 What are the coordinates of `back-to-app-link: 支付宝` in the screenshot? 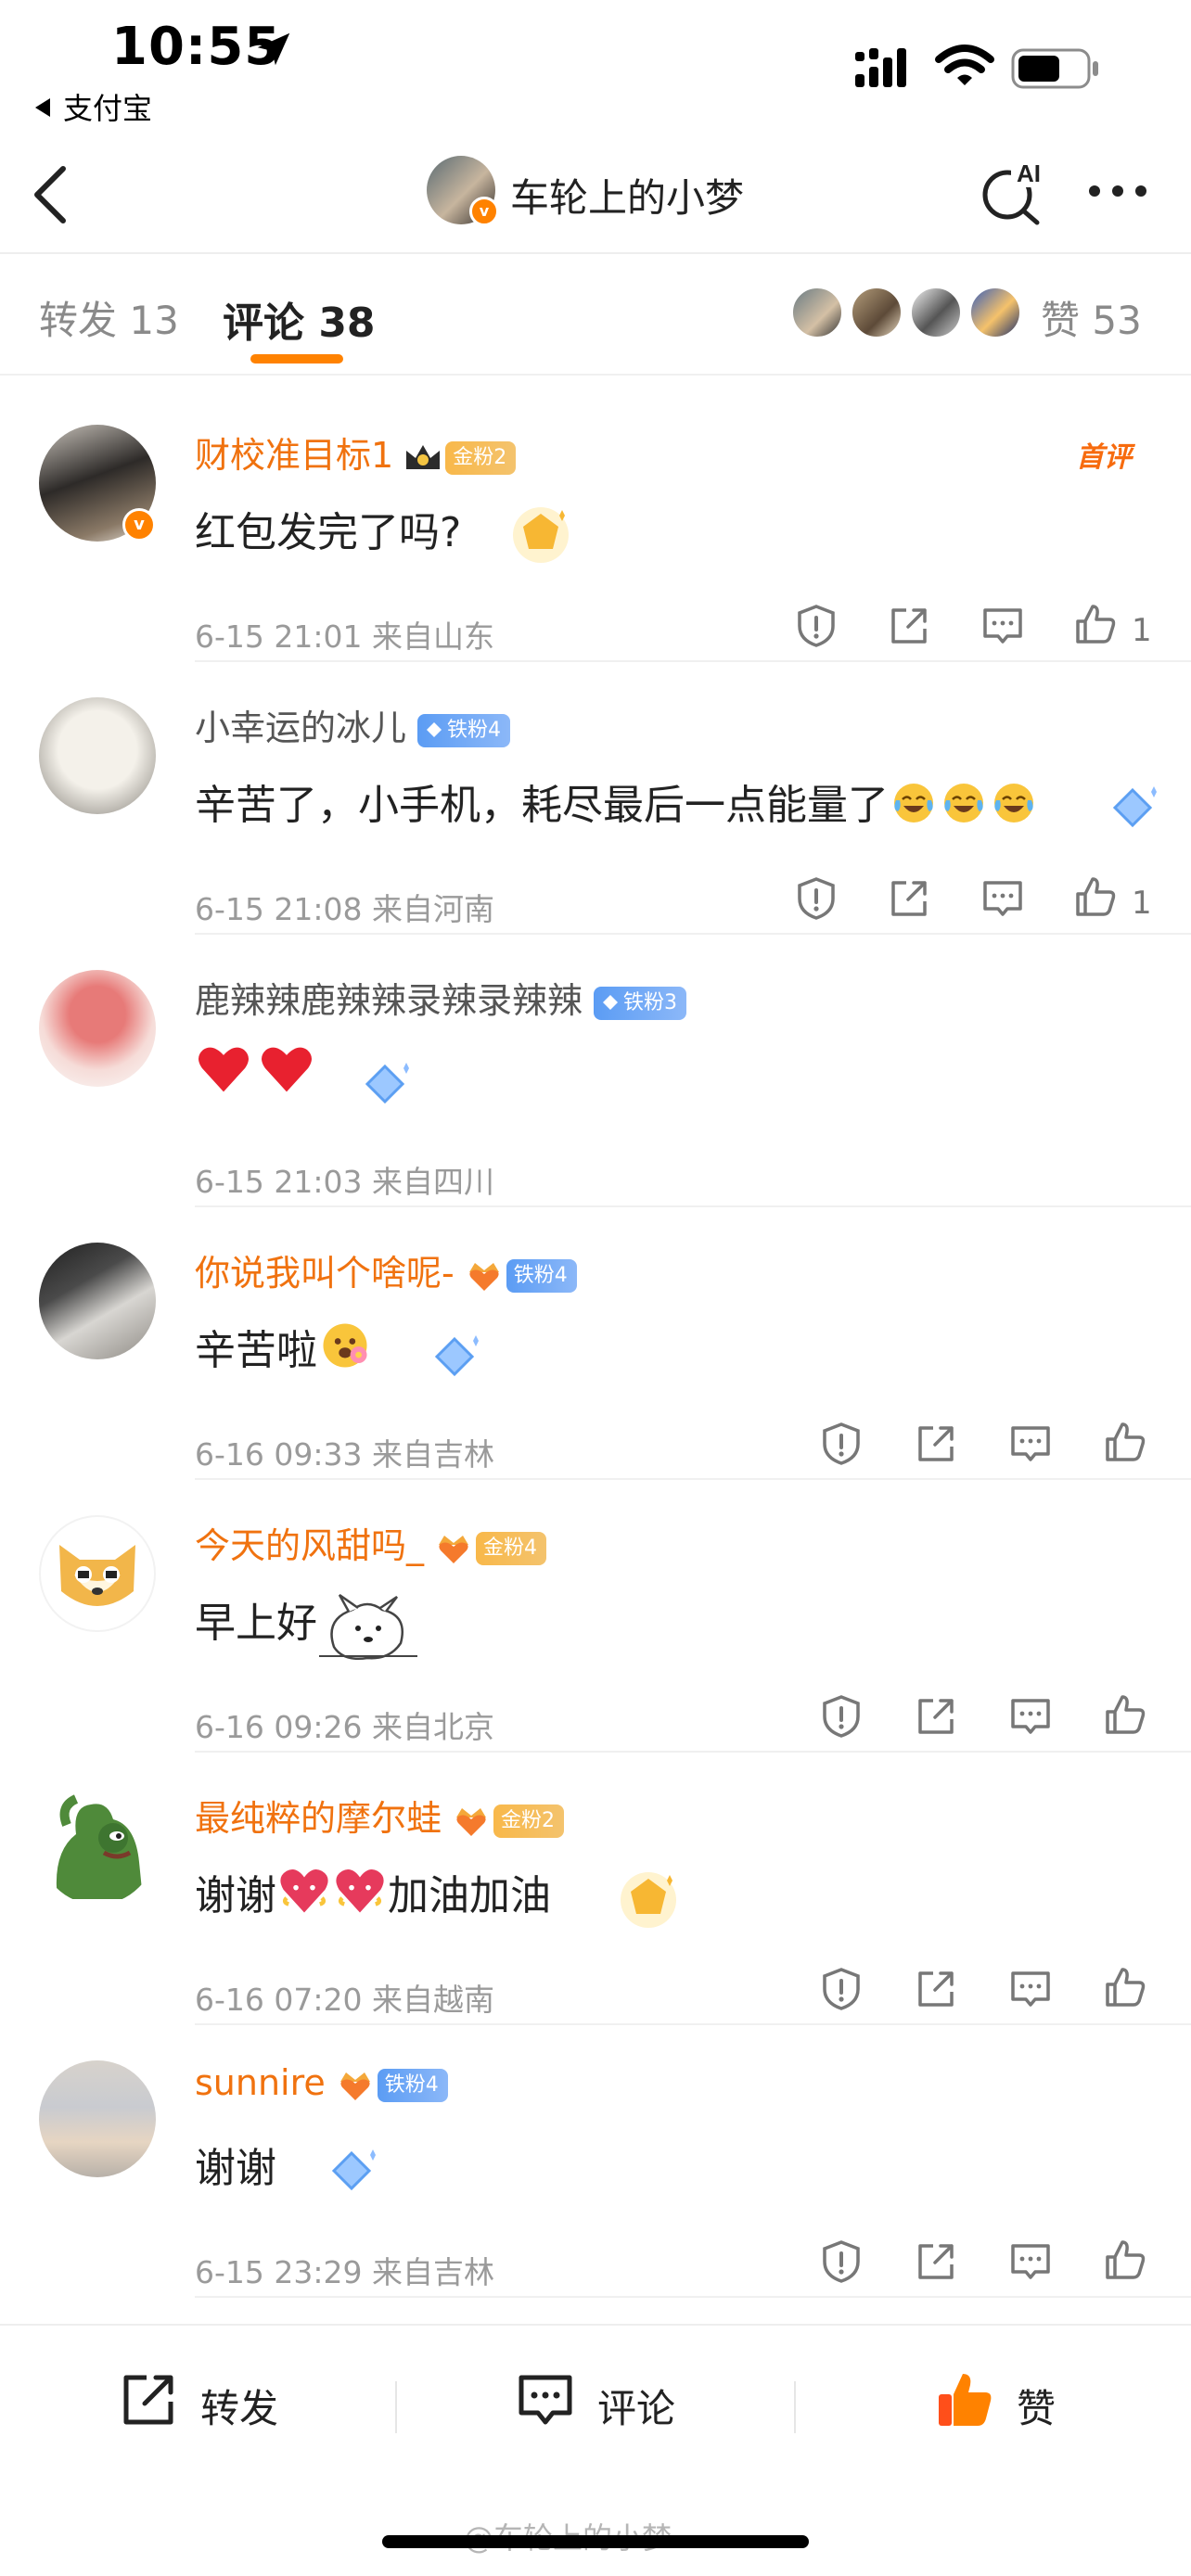 It's located at (93, 107).